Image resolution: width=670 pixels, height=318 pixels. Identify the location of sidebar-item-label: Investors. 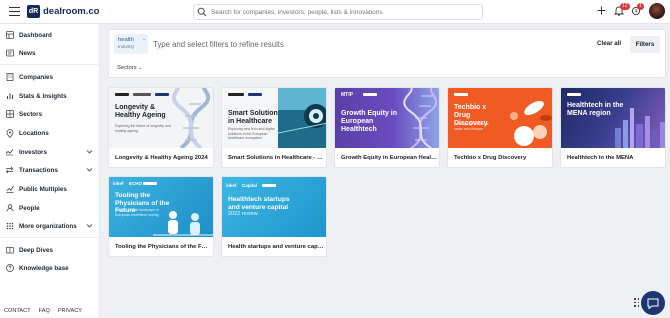
(33, 152).